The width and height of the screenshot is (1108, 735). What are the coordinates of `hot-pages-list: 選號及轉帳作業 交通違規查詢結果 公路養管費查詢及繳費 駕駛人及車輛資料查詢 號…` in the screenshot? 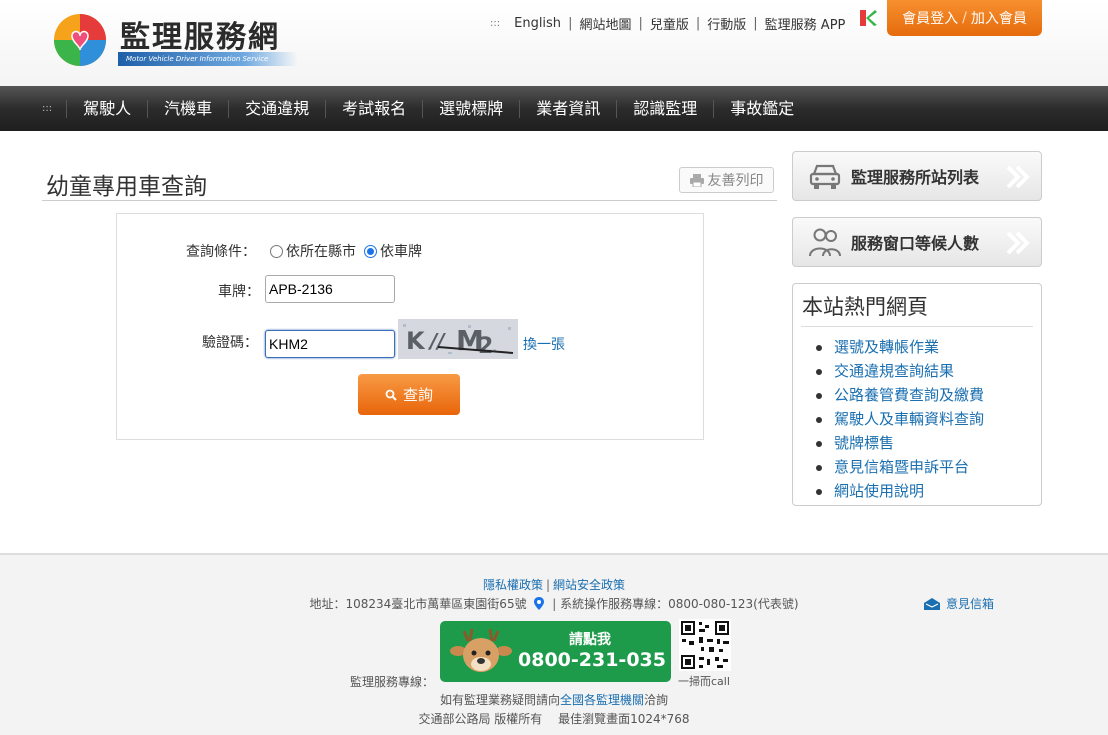 It's located at (917, 419).